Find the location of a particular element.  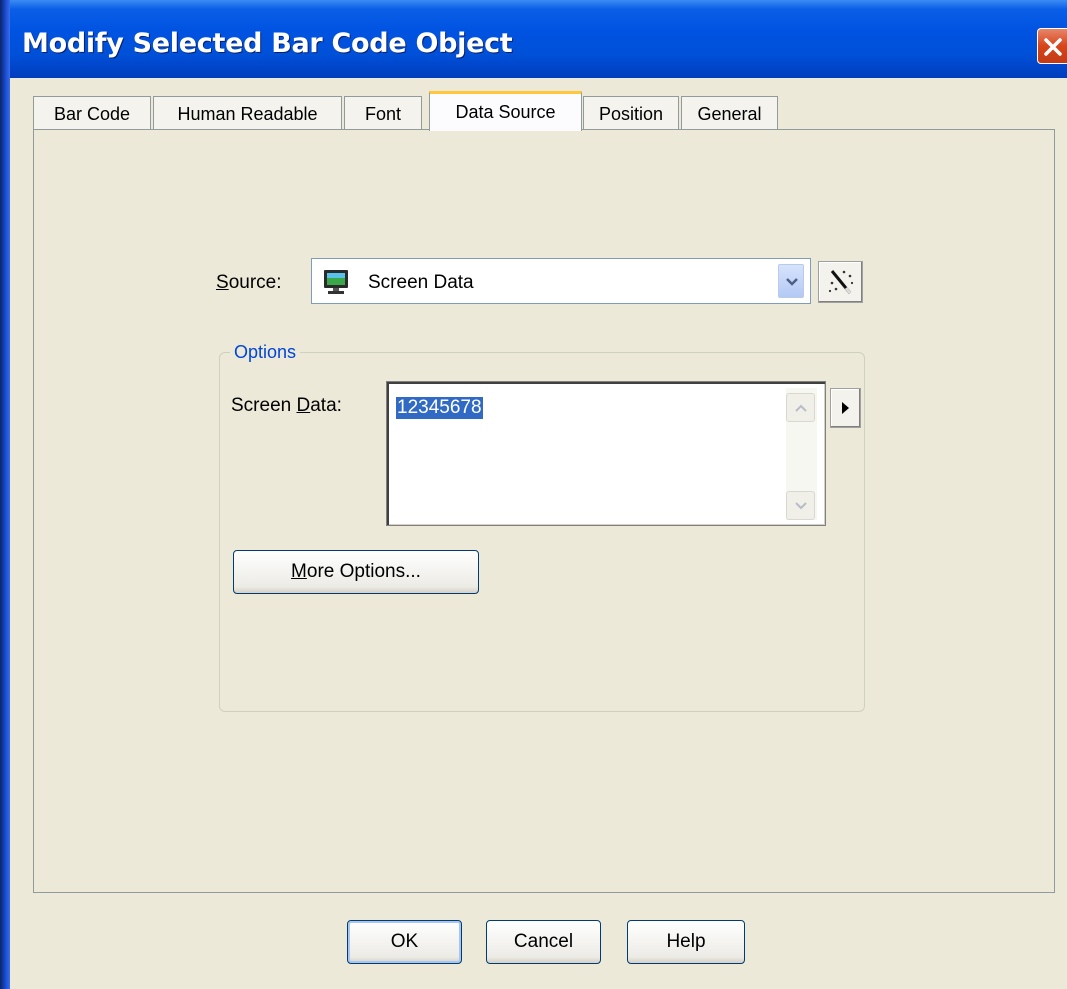

chevron-up-icon is located at coordinates (801, 408).